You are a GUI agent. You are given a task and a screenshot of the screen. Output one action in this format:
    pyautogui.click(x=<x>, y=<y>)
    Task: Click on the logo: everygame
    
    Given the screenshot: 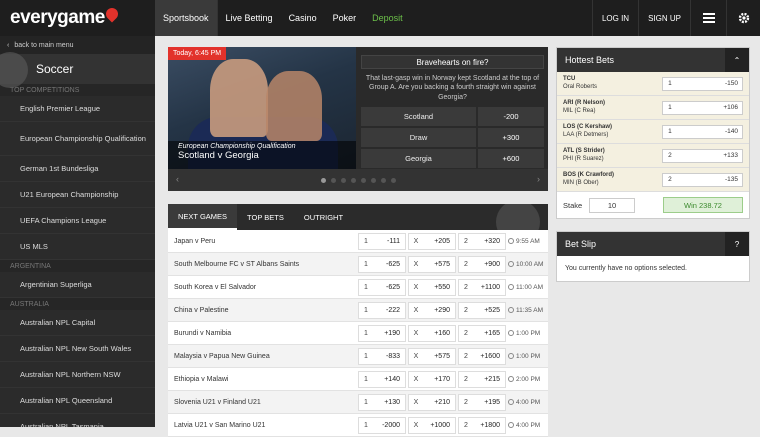 What is the action you would take?
    pyautogui.click(x=77, y=18)
    